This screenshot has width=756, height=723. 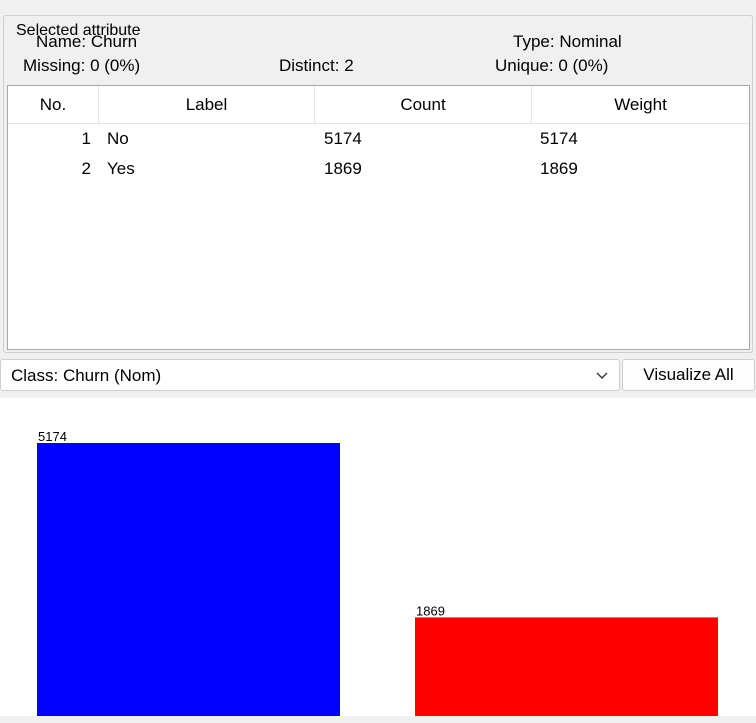 I want to click on row-count: 1869, so click(x=343, y=168).